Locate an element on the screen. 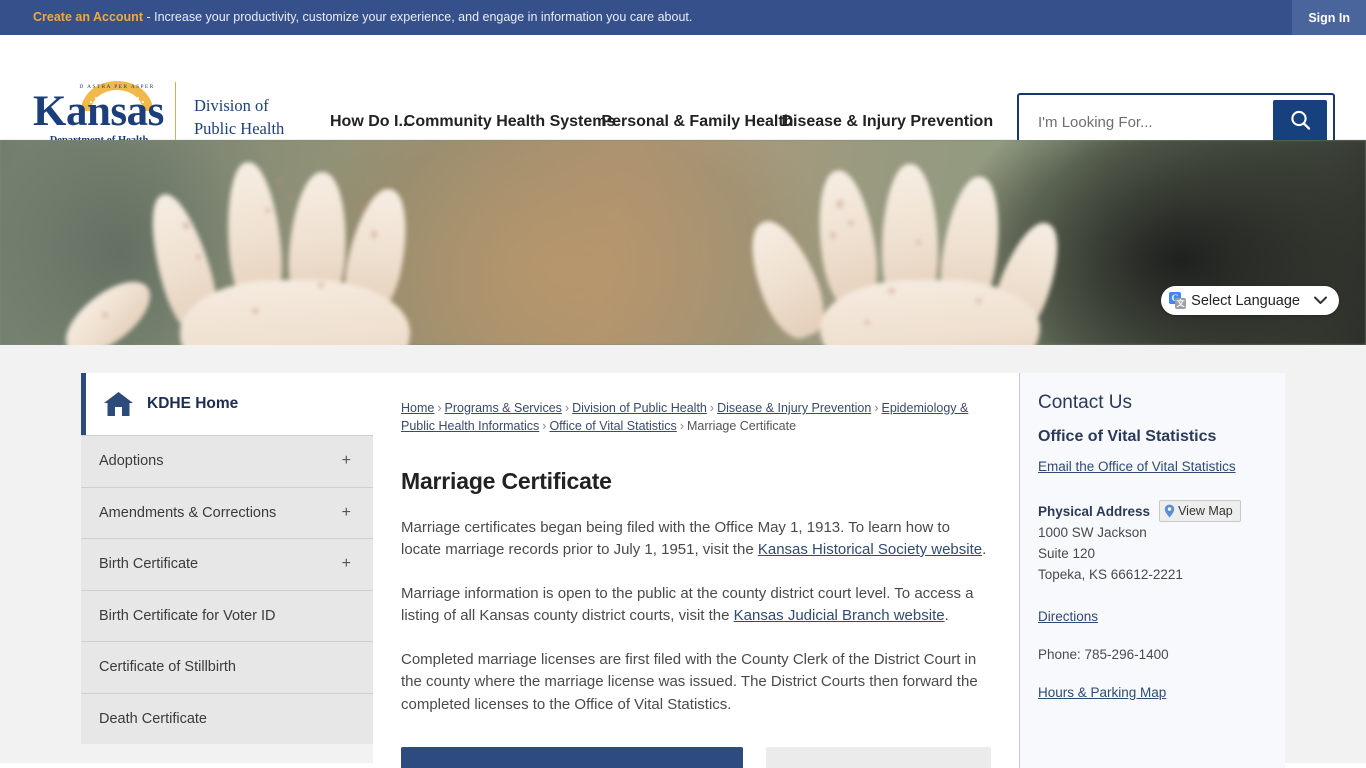 The width and height of the screenshot is (1366, 768). logo-wordmark: Kansas is located at coordinates (98, 111).